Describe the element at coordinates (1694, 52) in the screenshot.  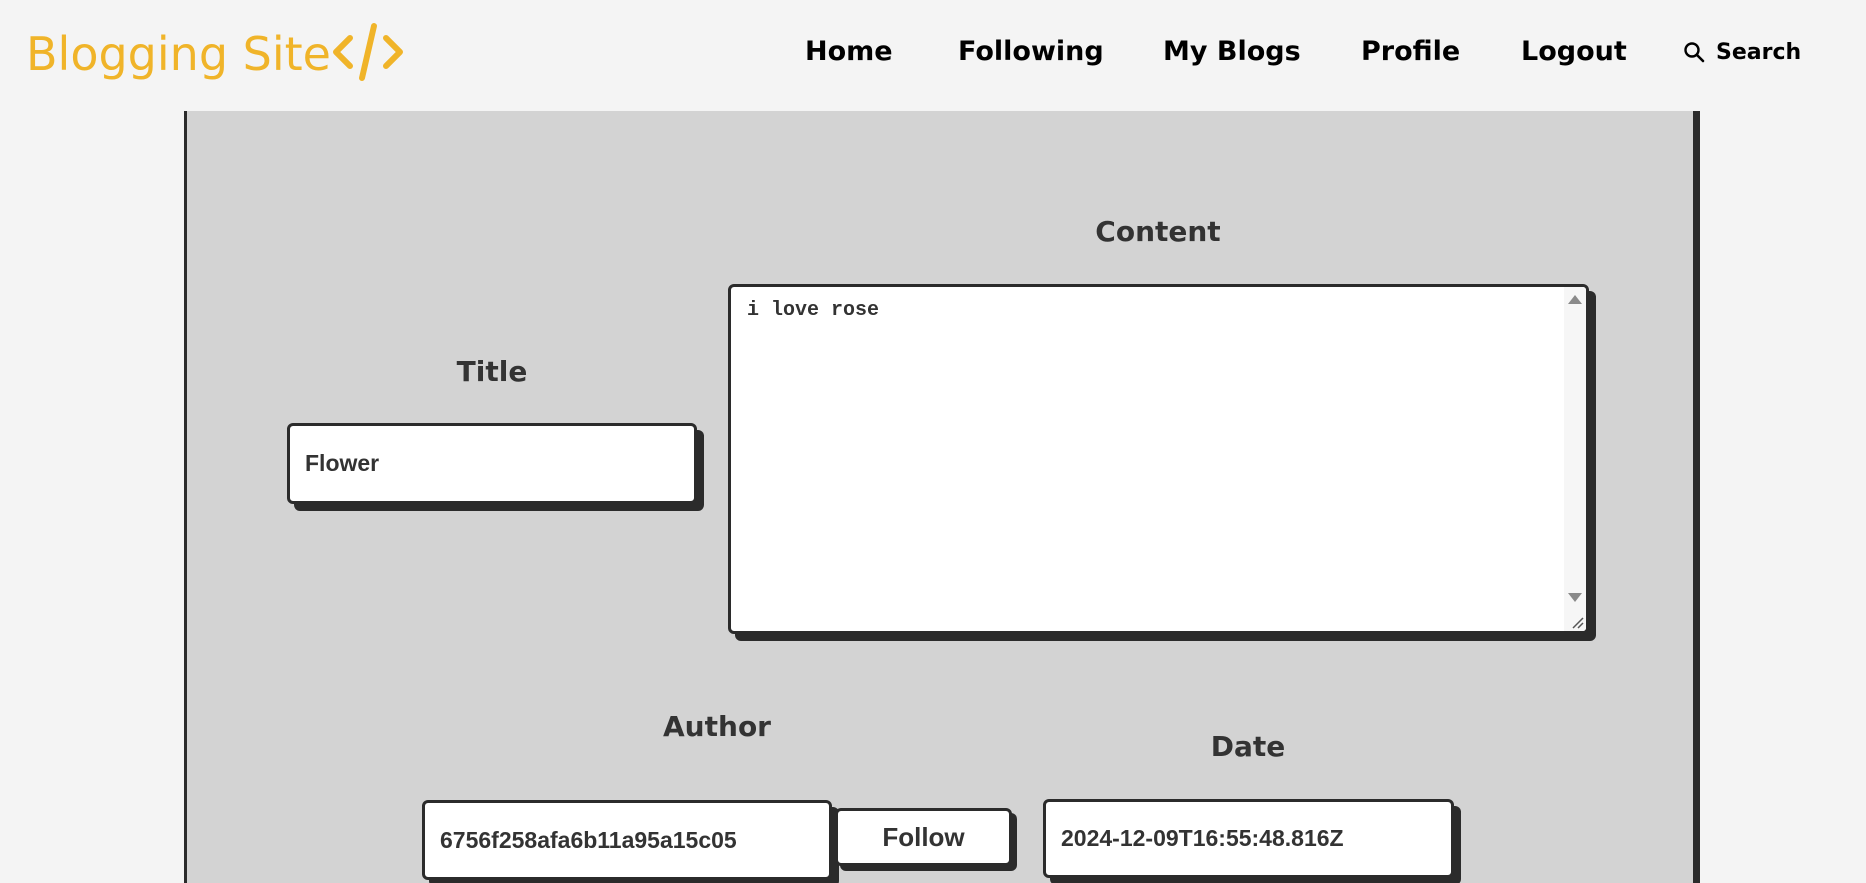
I see `search-icon` at that location.